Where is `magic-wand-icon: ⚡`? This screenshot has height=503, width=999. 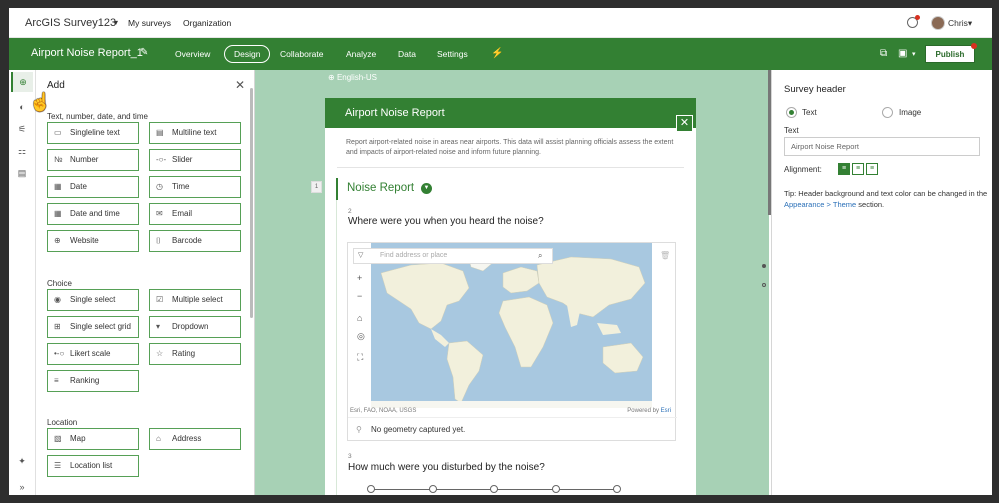 magic-wand-icon: ⚡ is located at coordinates (497, 53).